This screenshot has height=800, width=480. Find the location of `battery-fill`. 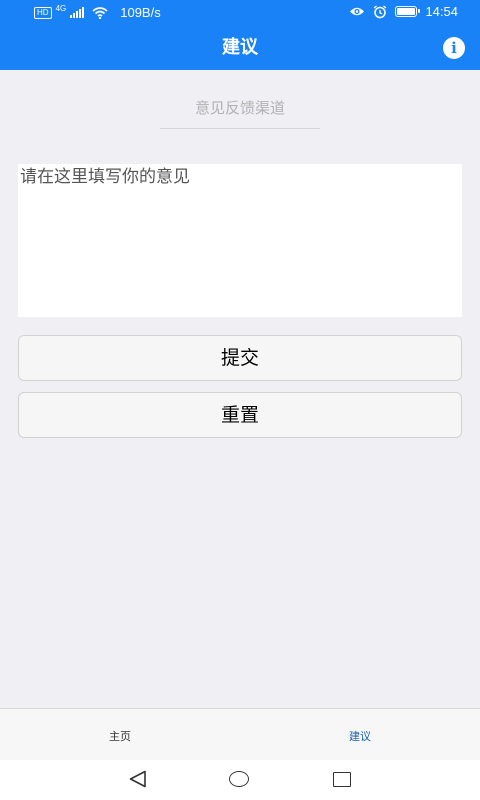

battery-fill is located at coordinates (406, 11).